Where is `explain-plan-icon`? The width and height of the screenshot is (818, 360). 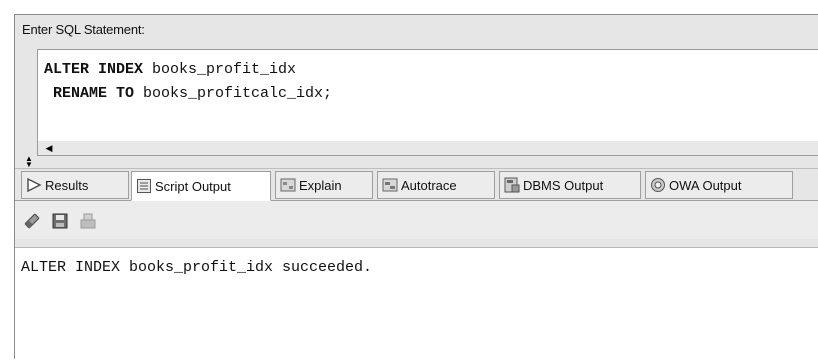 explain-plan-icon is located at coordinates (288, 185).